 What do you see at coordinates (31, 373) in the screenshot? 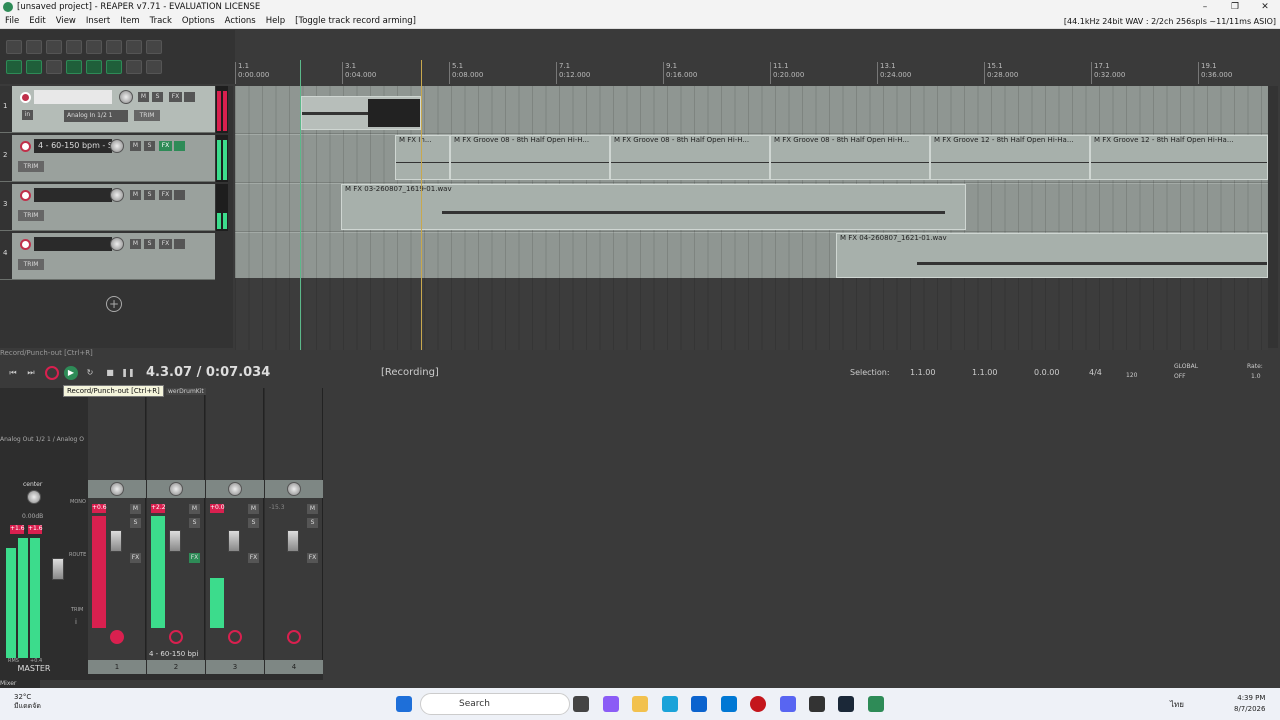
I see `go-to-end-icon: ⏭` at bounding box center [31, 373].